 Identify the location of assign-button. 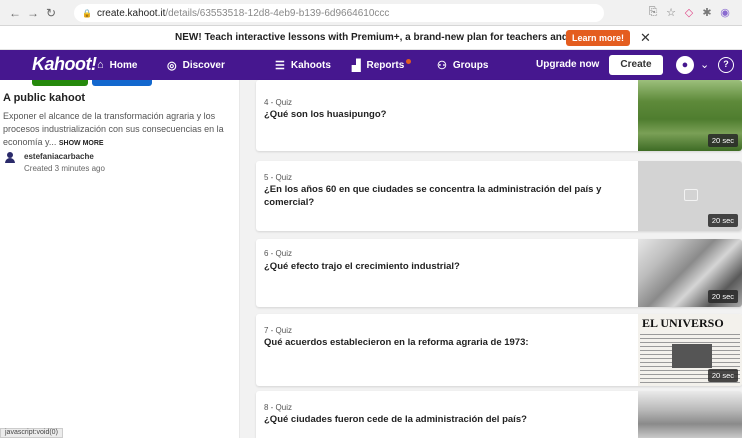
(122, 83).